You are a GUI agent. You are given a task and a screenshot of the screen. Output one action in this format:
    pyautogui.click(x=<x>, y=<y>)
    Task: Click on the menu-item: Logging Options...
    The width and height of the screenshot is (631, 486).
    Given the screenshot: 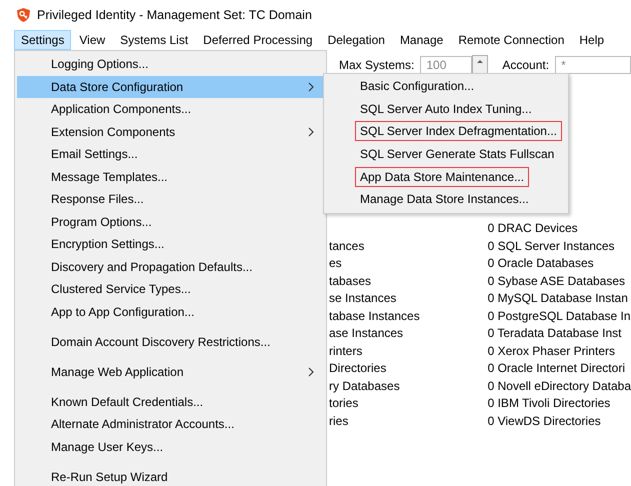 What is the action you would take?
    pyautogui.click(x=170, y=64)
    